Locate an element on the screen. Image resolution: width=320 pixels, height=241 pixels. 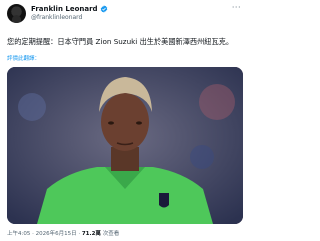
rate-translation-link: 評價此翻譯： is located at coordinates (23, 58).